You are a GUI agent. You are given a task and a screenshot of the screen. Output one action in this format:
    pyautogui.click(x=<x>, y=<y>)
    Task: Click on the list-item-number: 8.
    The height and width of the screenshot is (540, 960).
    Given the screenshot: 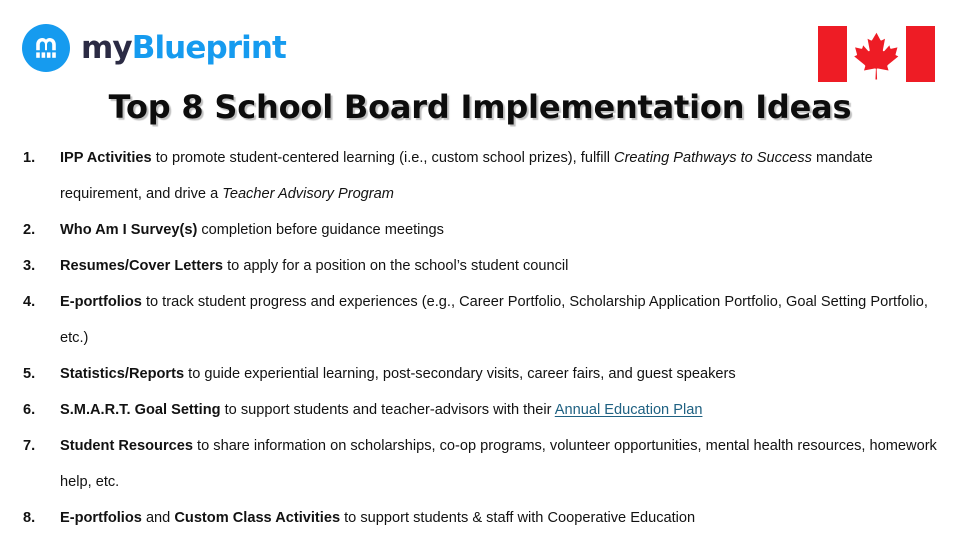 What is the action you would take?
    pyautogui.click(x=29, y=518)
    